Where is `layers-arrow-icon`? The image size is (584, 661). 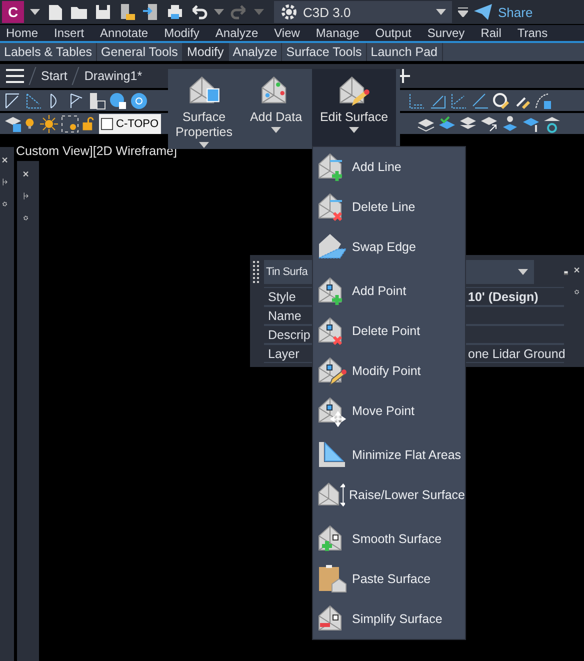 layers-arrow-icon is located at coordinates (489, 123).